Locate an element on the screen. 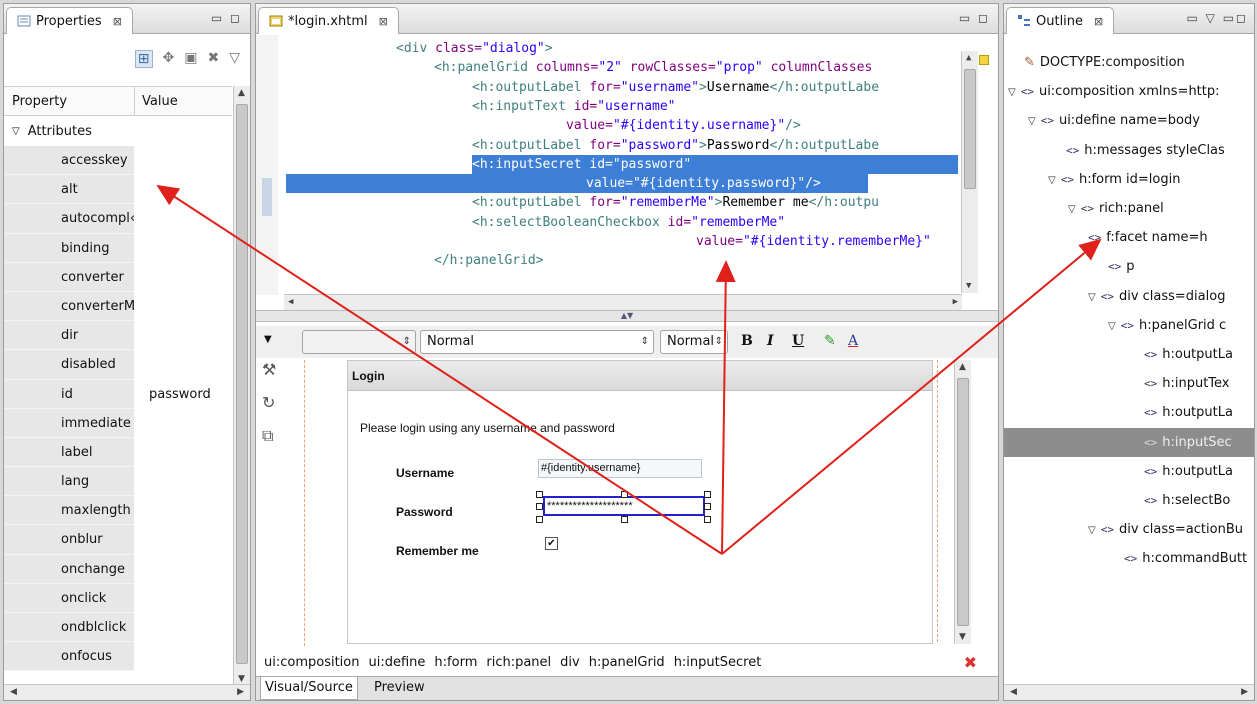 The width and height of the screenshot is (1257, 704). outline-node: <> h:commandButt is located at coordinates (1185, 558).